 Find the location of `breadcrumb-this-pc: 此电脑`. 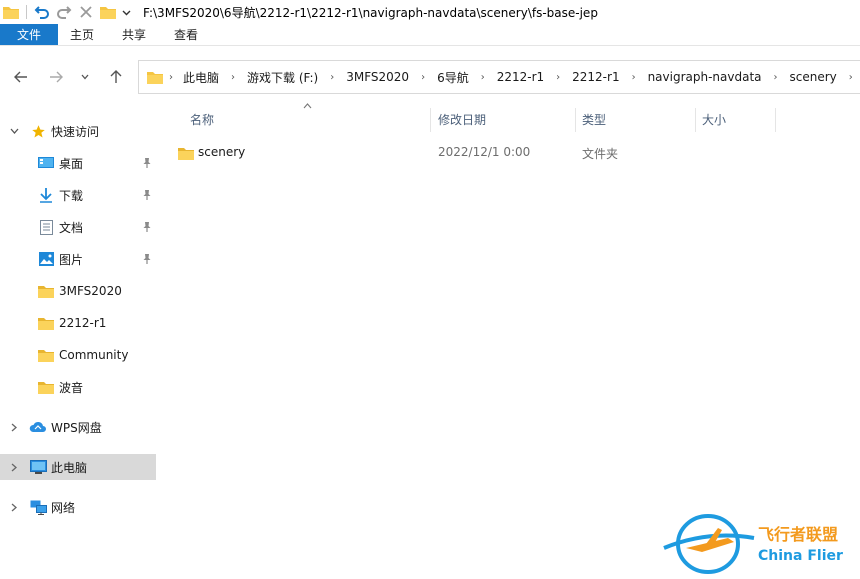

breadcrumb-this-pc: 此电脑 is located at coordinates (201, 77).